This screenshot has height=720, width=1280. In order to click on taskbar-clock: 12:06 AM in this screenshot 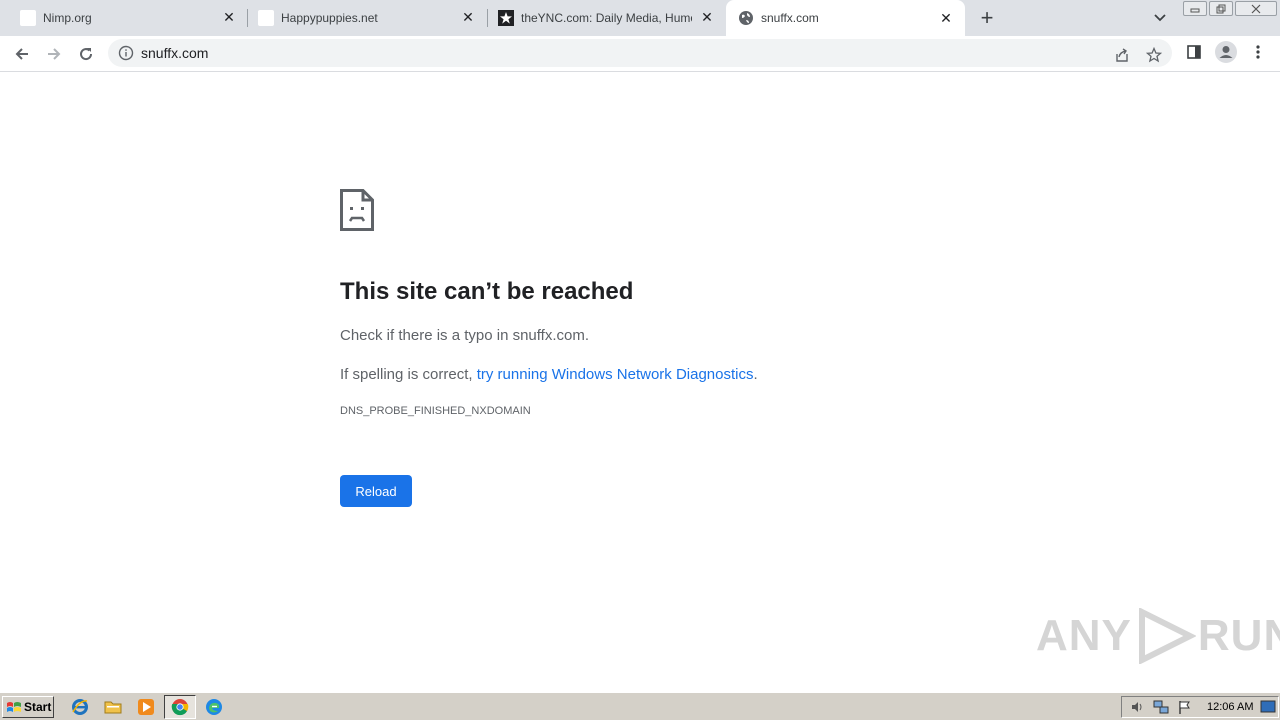, I will do `click(1230, 707)`.